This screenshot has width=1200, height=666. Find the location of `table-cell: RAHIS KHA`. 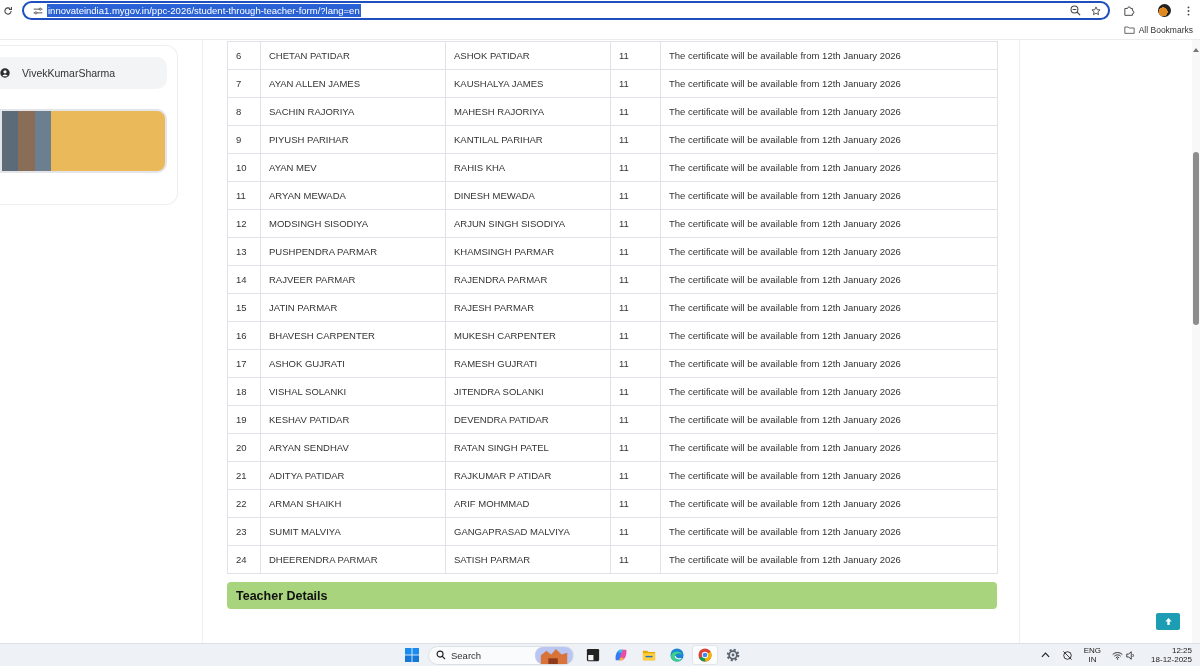

table-cell: RAHIS KHA is located at coordinates (528, 167).